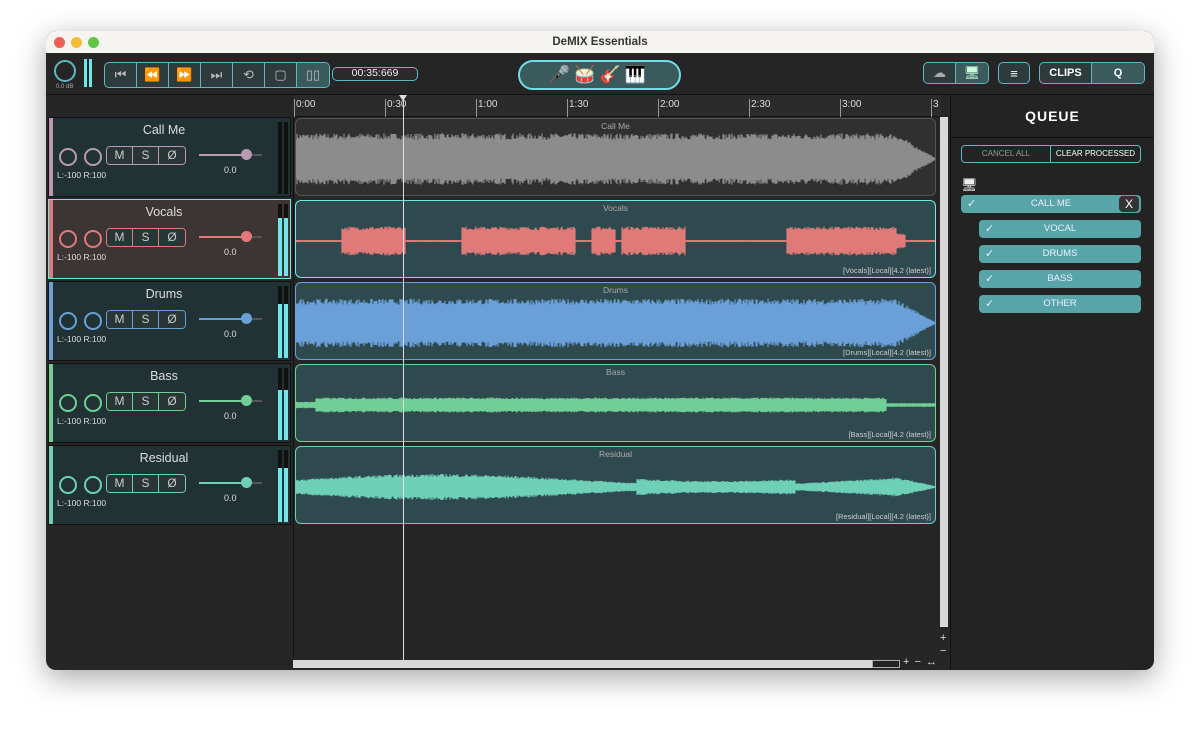 The width and height of the screenshot is (1200, 731). I want to click on audio-clip: Vocals [Vocals][Local][4.2 (latest)], so click(615, 239).